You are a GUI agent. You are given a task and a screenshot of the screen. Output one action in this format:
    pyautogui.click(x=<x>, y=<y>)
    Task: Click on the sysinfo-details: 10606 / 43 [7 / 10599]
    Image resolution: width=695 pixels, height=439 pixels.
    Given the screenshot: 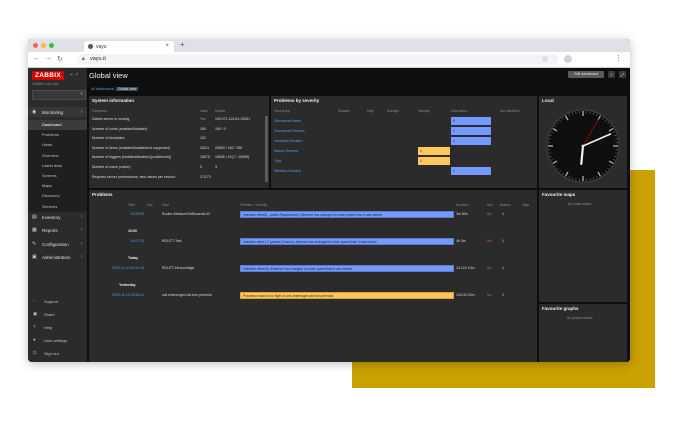 What is the action you would take?
    pyautogui.click(x=232, y=157)
    